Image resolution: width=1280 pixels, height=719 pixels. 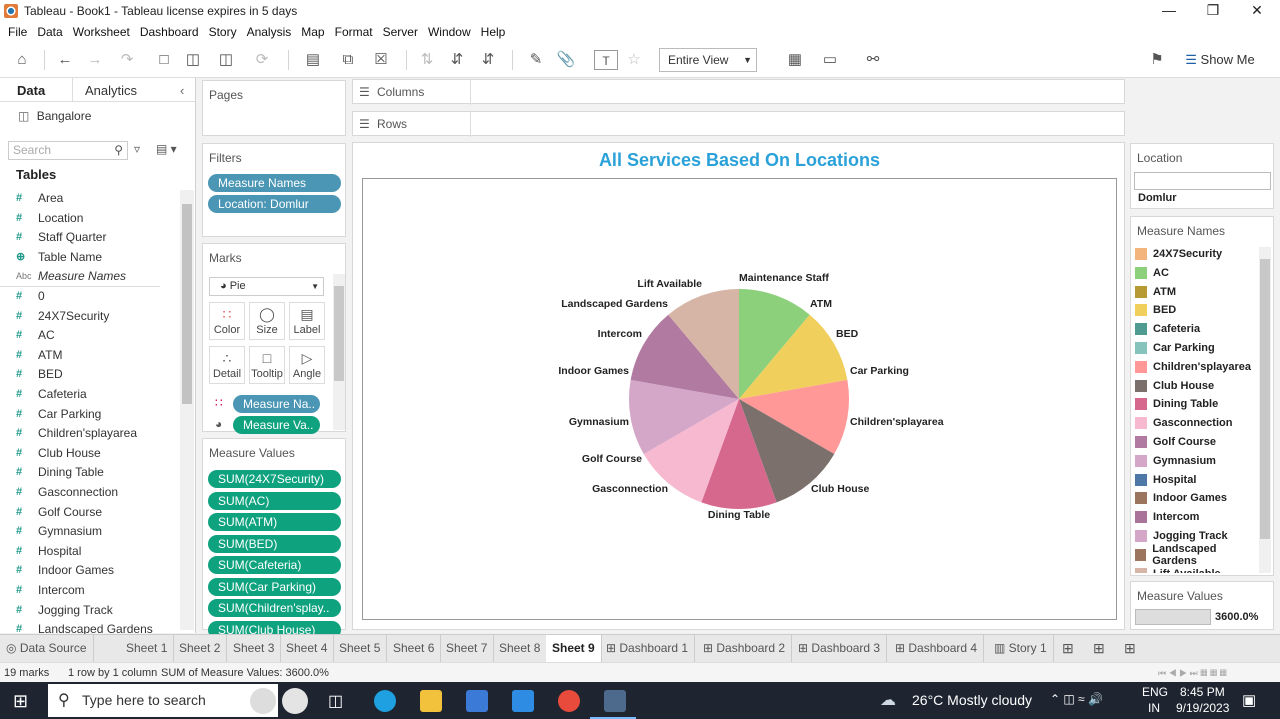 What do you see at coordinates (269, 32) in the screenshot?
I see `menu-analysis: Analysis` at bounding box center [269, 32].